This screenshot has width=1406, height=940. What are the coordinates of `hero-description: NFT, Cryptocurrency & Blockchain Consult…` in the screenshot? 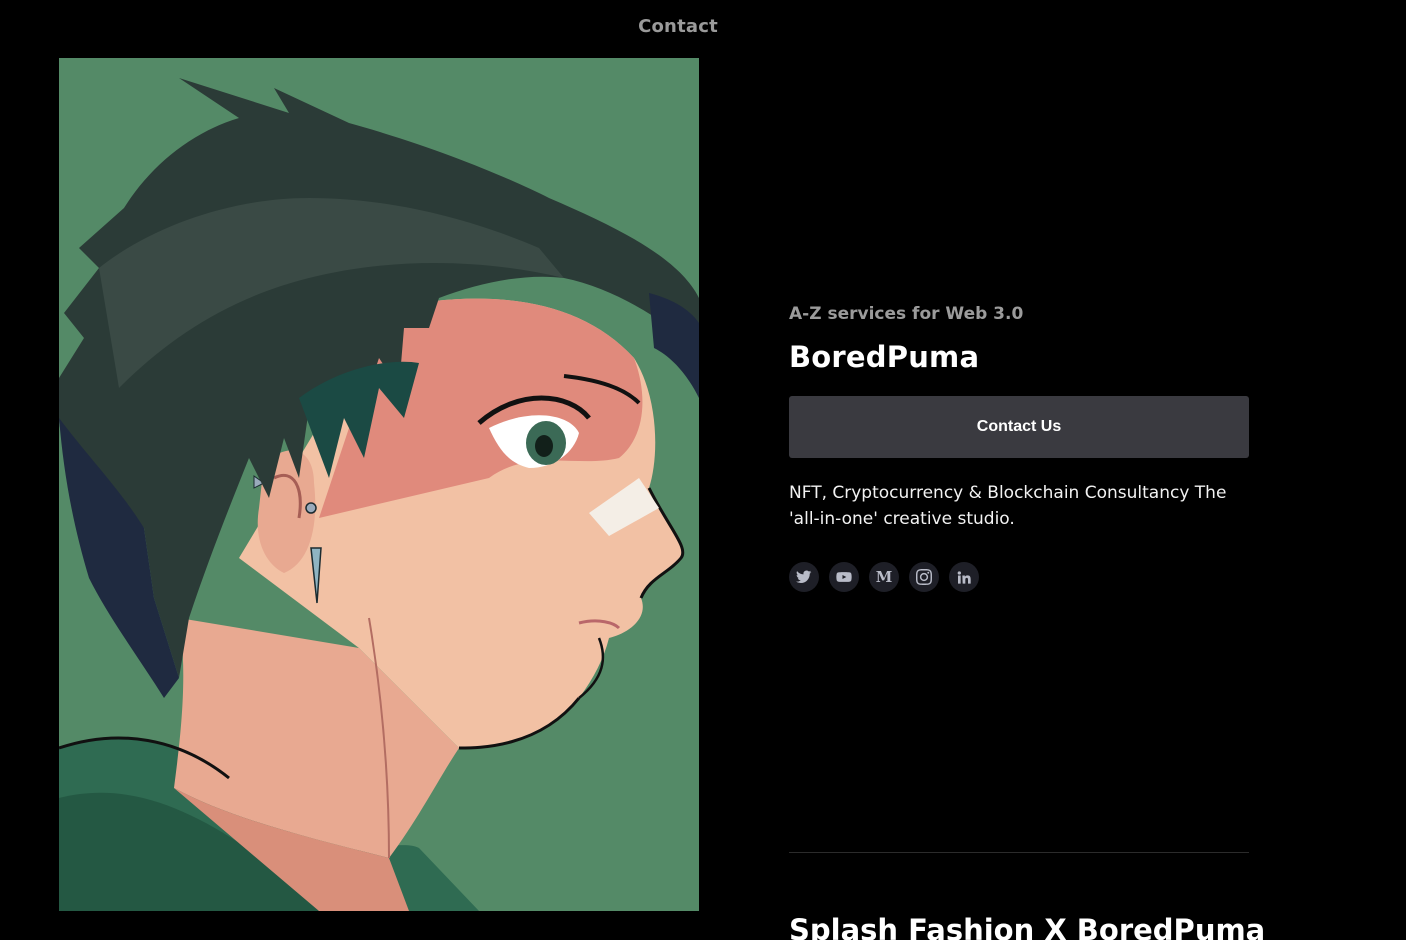 It's located at (1008, 506).